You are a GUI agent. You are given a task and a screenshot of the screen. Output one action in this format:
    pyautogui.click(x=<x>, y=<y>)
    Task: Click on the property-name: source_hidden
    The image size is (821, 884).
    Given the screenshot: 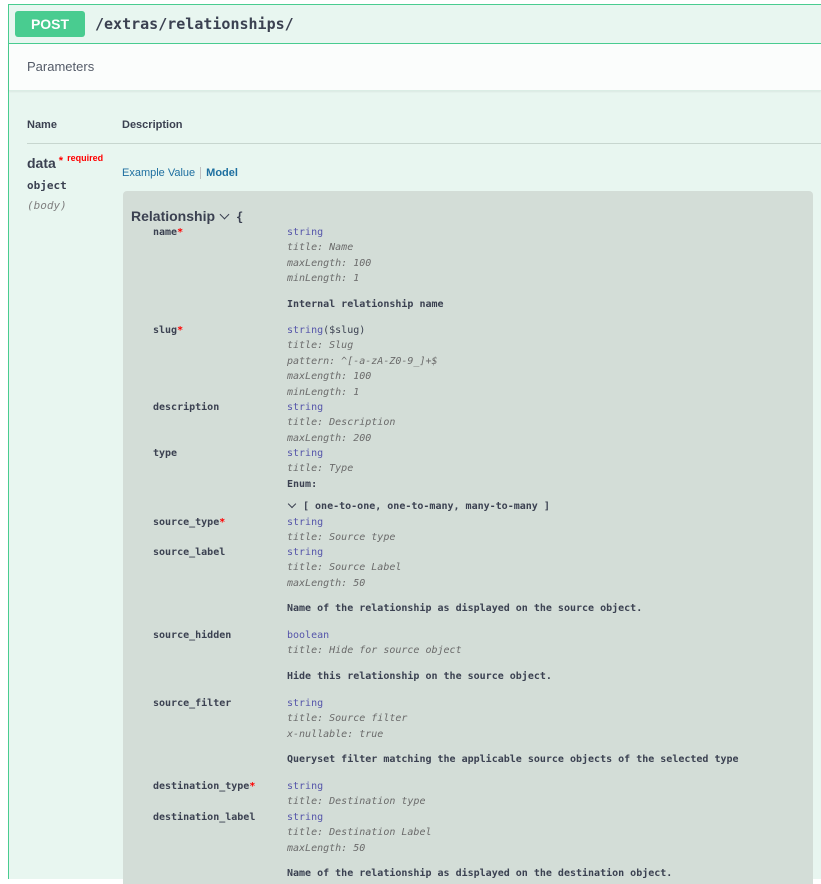 What is the action you would take?
    pyautogui.click(x=192, y=635)
    